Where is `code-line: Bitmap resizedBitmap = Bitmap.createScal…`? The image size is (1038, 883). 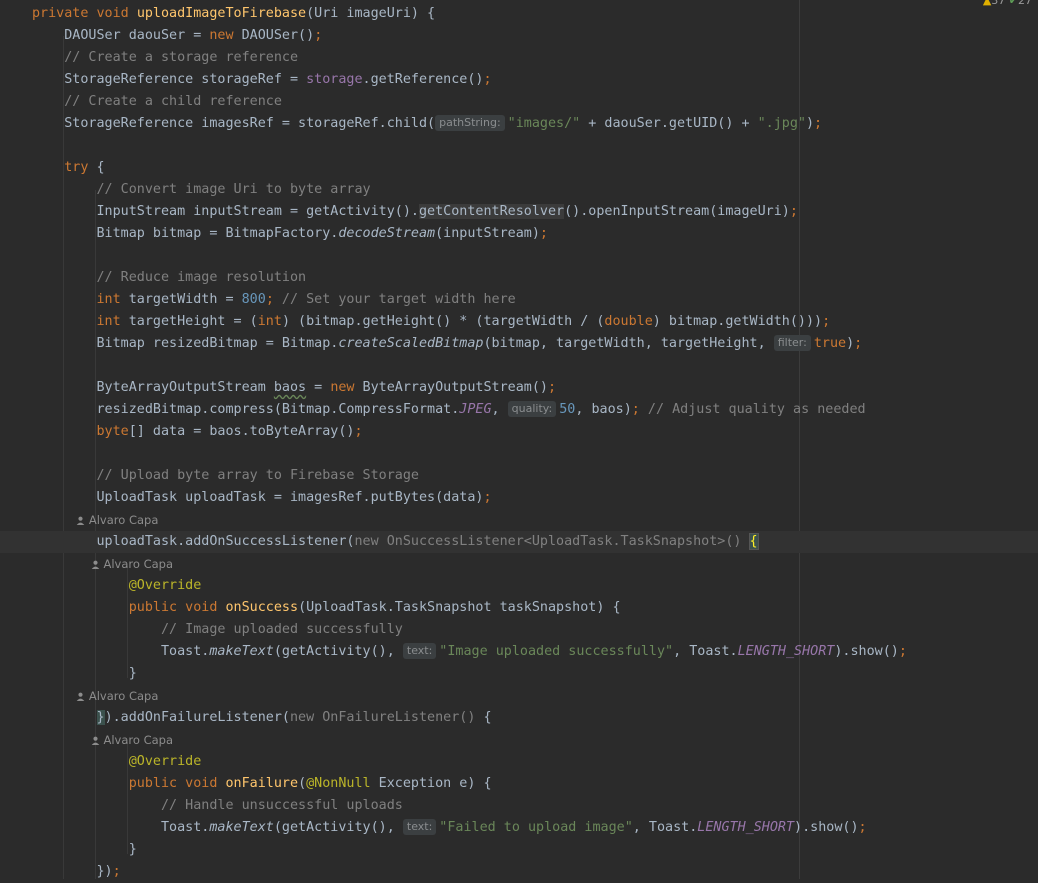
code-line: Bitmap resizedBitmap = Bitmap.createScal… is located at coordinates (479, 343).